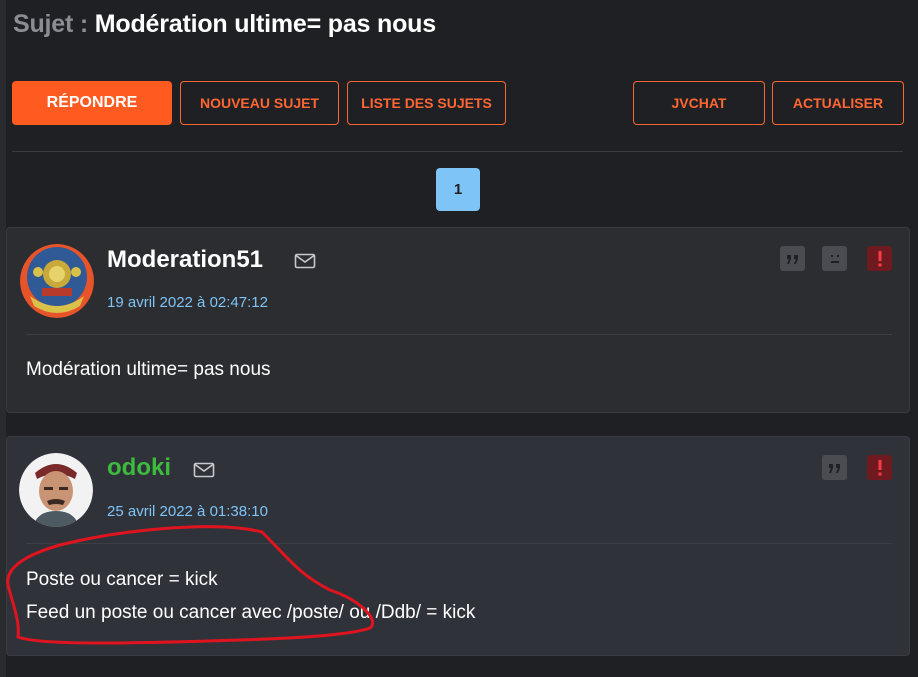 This screenshot has height=677, width=918. What do you see at coordinates (187, 511) in the screenshot?
I see `post-date: 25 avril 2022 à 01:38:10` at bounding box center [187, 511].